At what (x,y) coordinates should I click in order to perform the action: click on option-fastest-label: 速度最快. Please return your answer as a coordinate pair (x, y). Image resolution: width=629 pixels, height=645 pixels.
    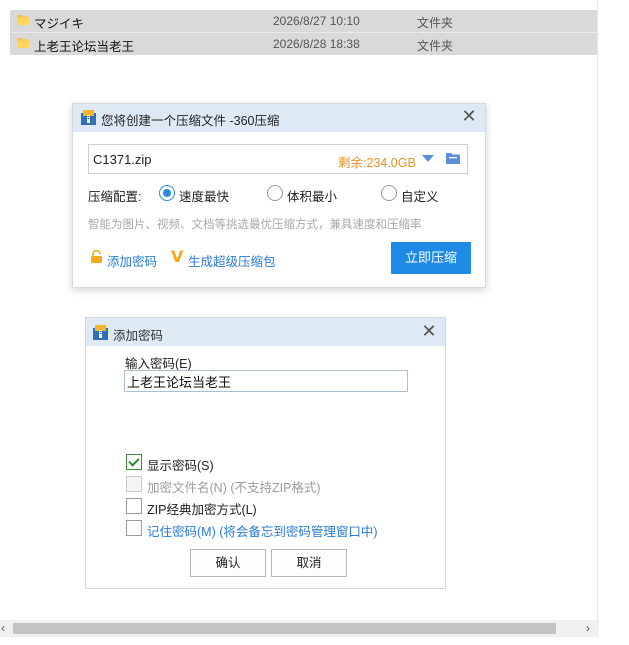
    Looking at the image, I should click on (204, 195).